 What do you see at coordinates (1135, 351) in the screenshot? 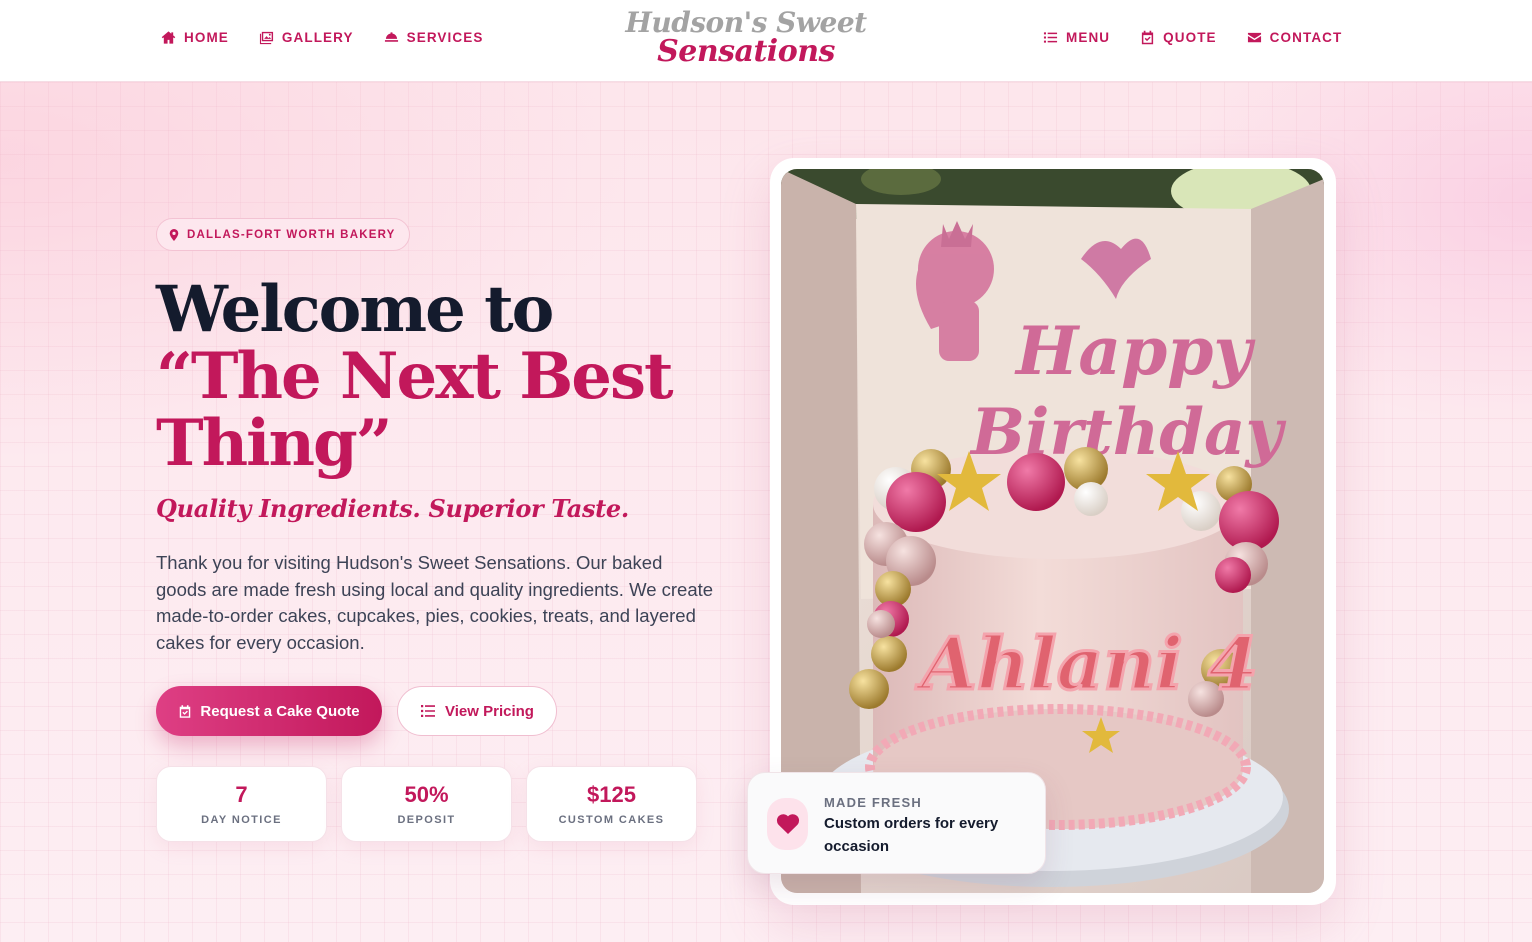
I see `topper-happy-text: Happy` at bounding box center [1135, 351].